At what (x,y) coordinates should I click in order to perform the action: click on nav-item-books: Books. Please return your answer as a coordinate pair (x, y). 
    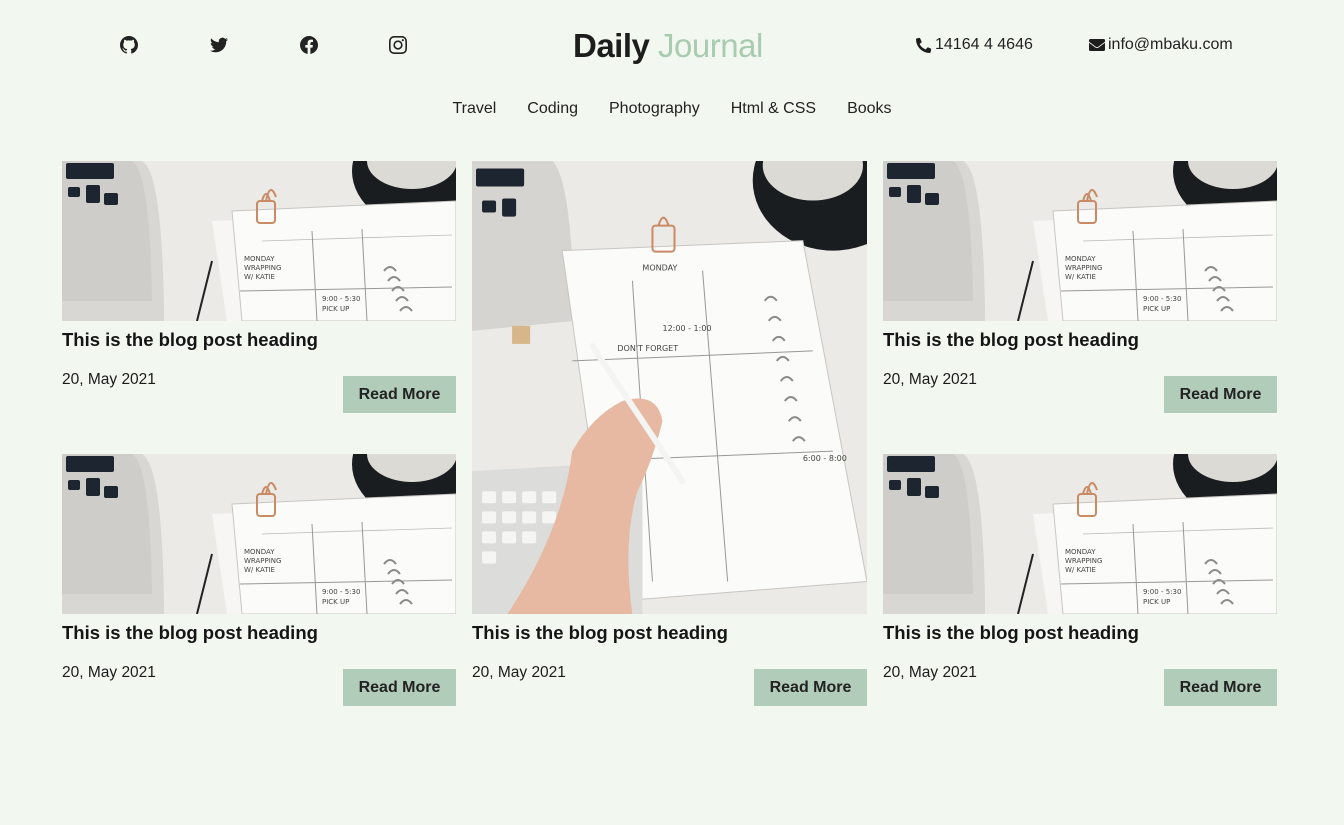
    Looking at the image, I should click on (869, 109).